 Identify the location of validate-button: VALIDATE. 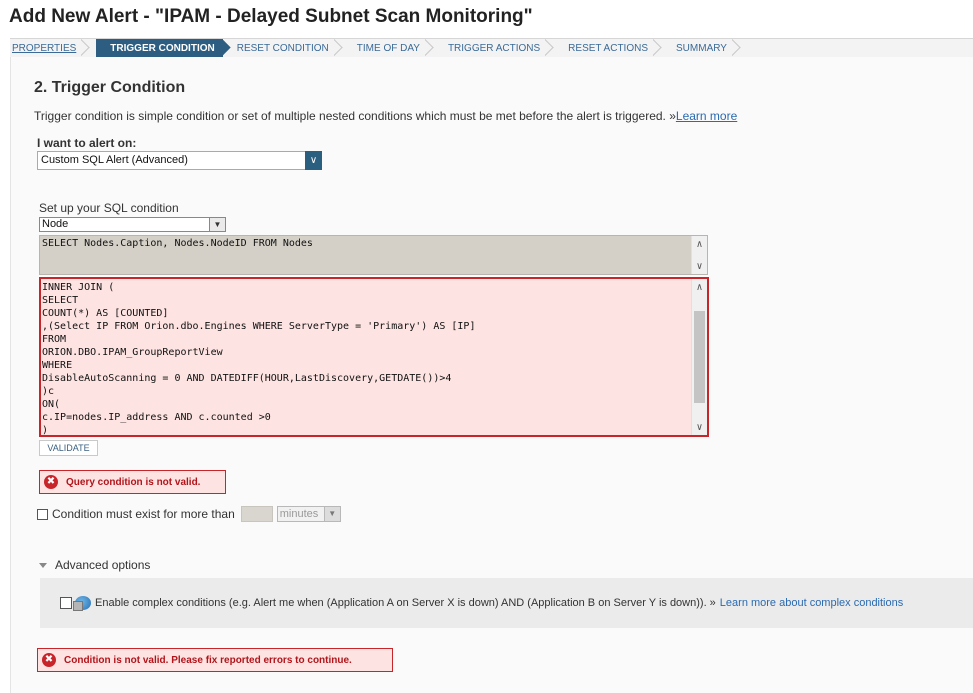
(68, 448).